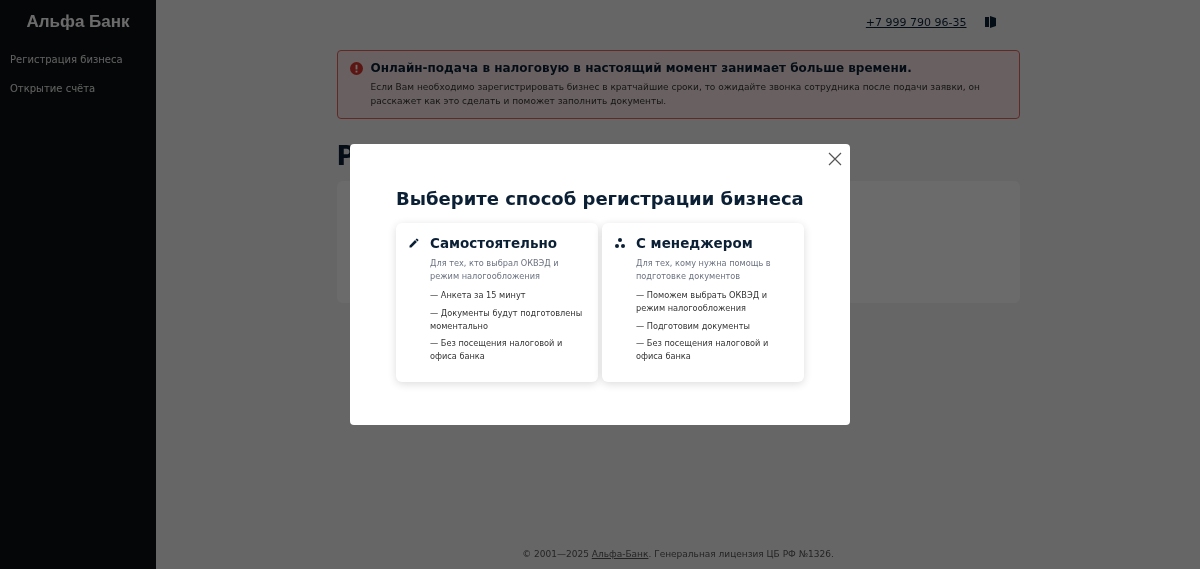  I want to click on pencil-icon, so click(414, 243).